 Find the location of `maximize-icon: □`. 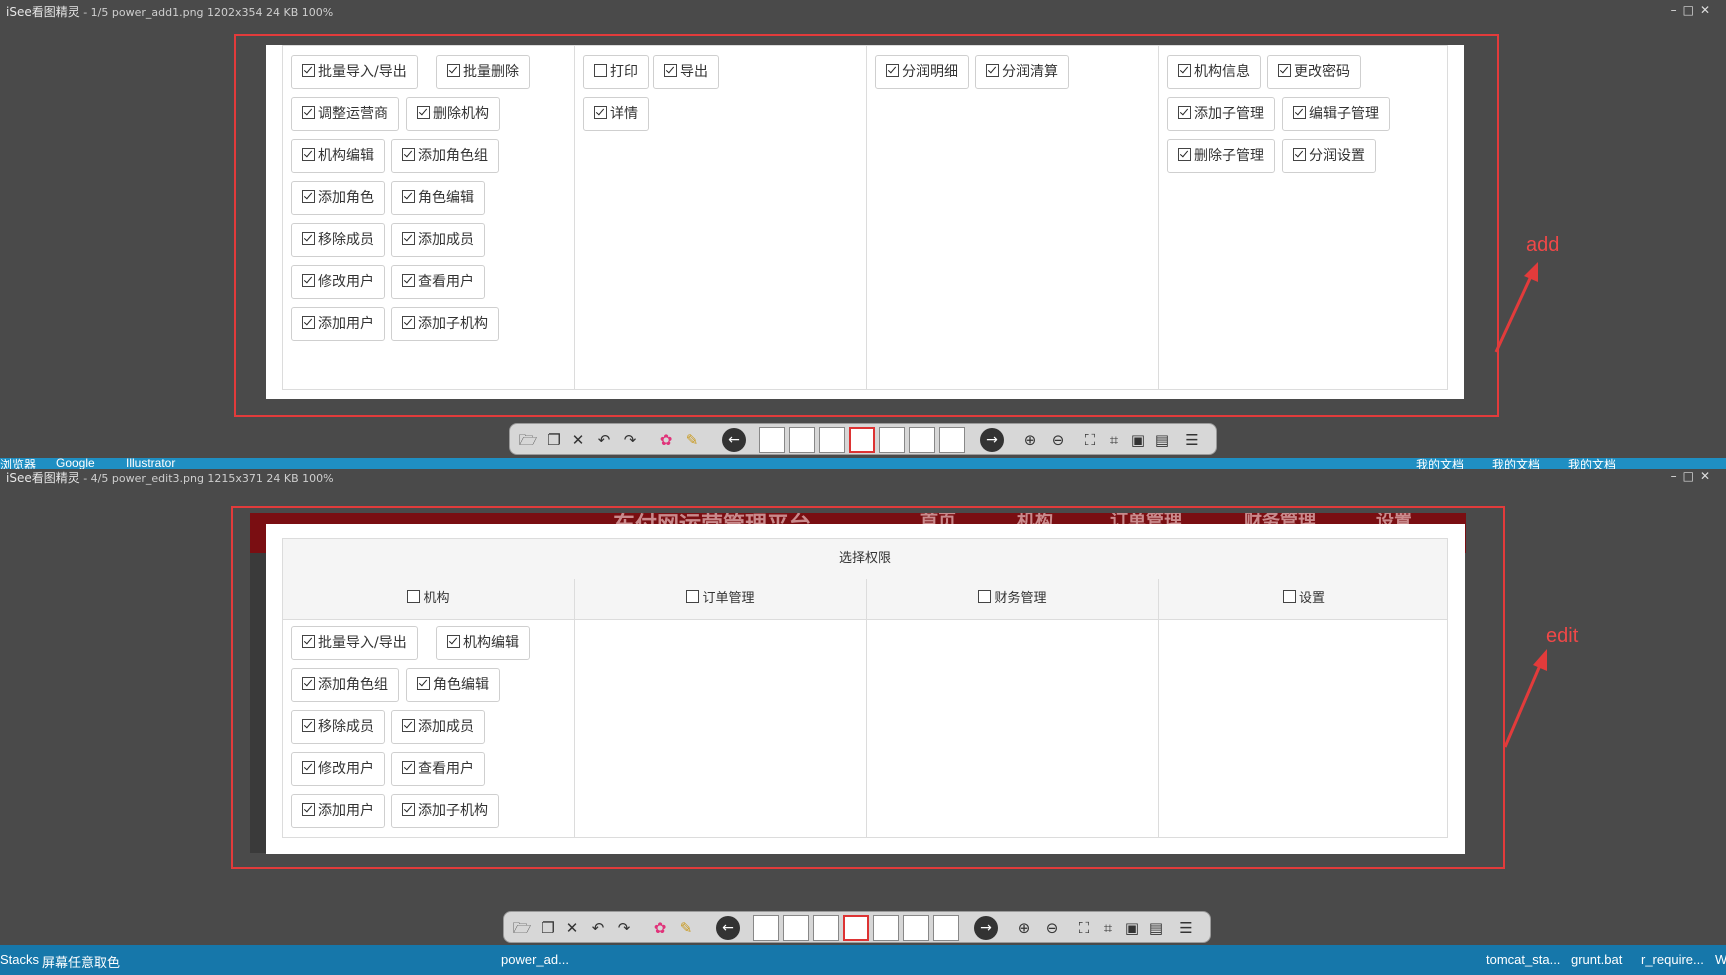

maximize-icon: □ is located at coordinates (1691, 476).